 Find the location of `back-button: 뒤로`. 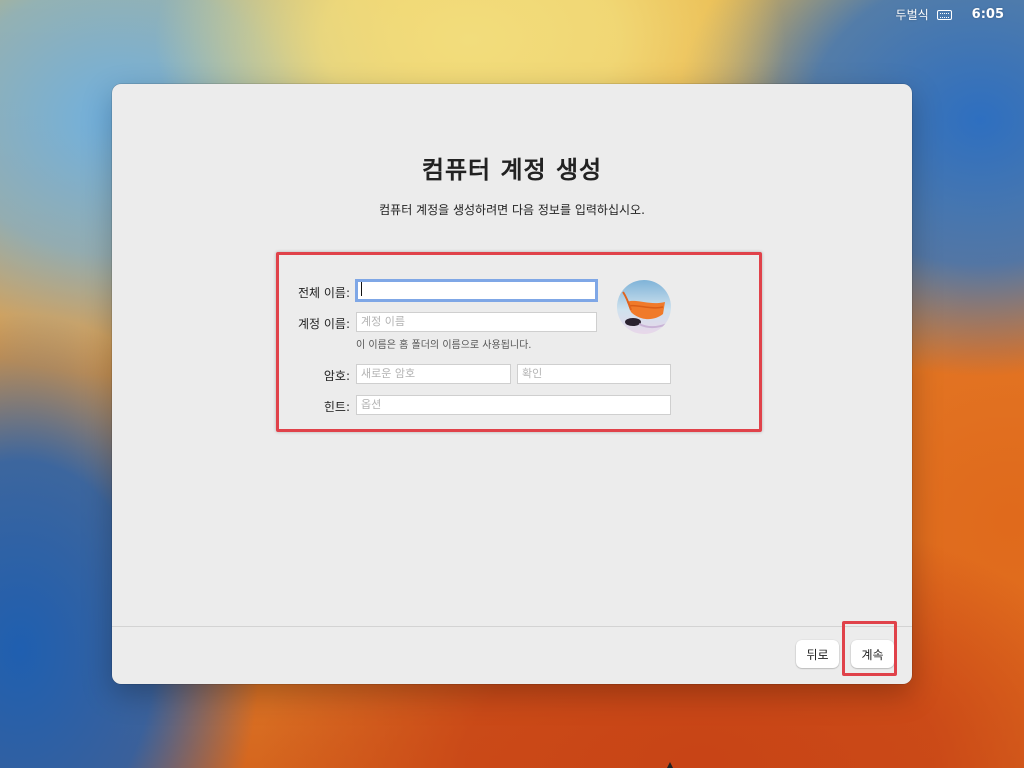

back-button: 뒤로 is located at coordinates (817, 654).